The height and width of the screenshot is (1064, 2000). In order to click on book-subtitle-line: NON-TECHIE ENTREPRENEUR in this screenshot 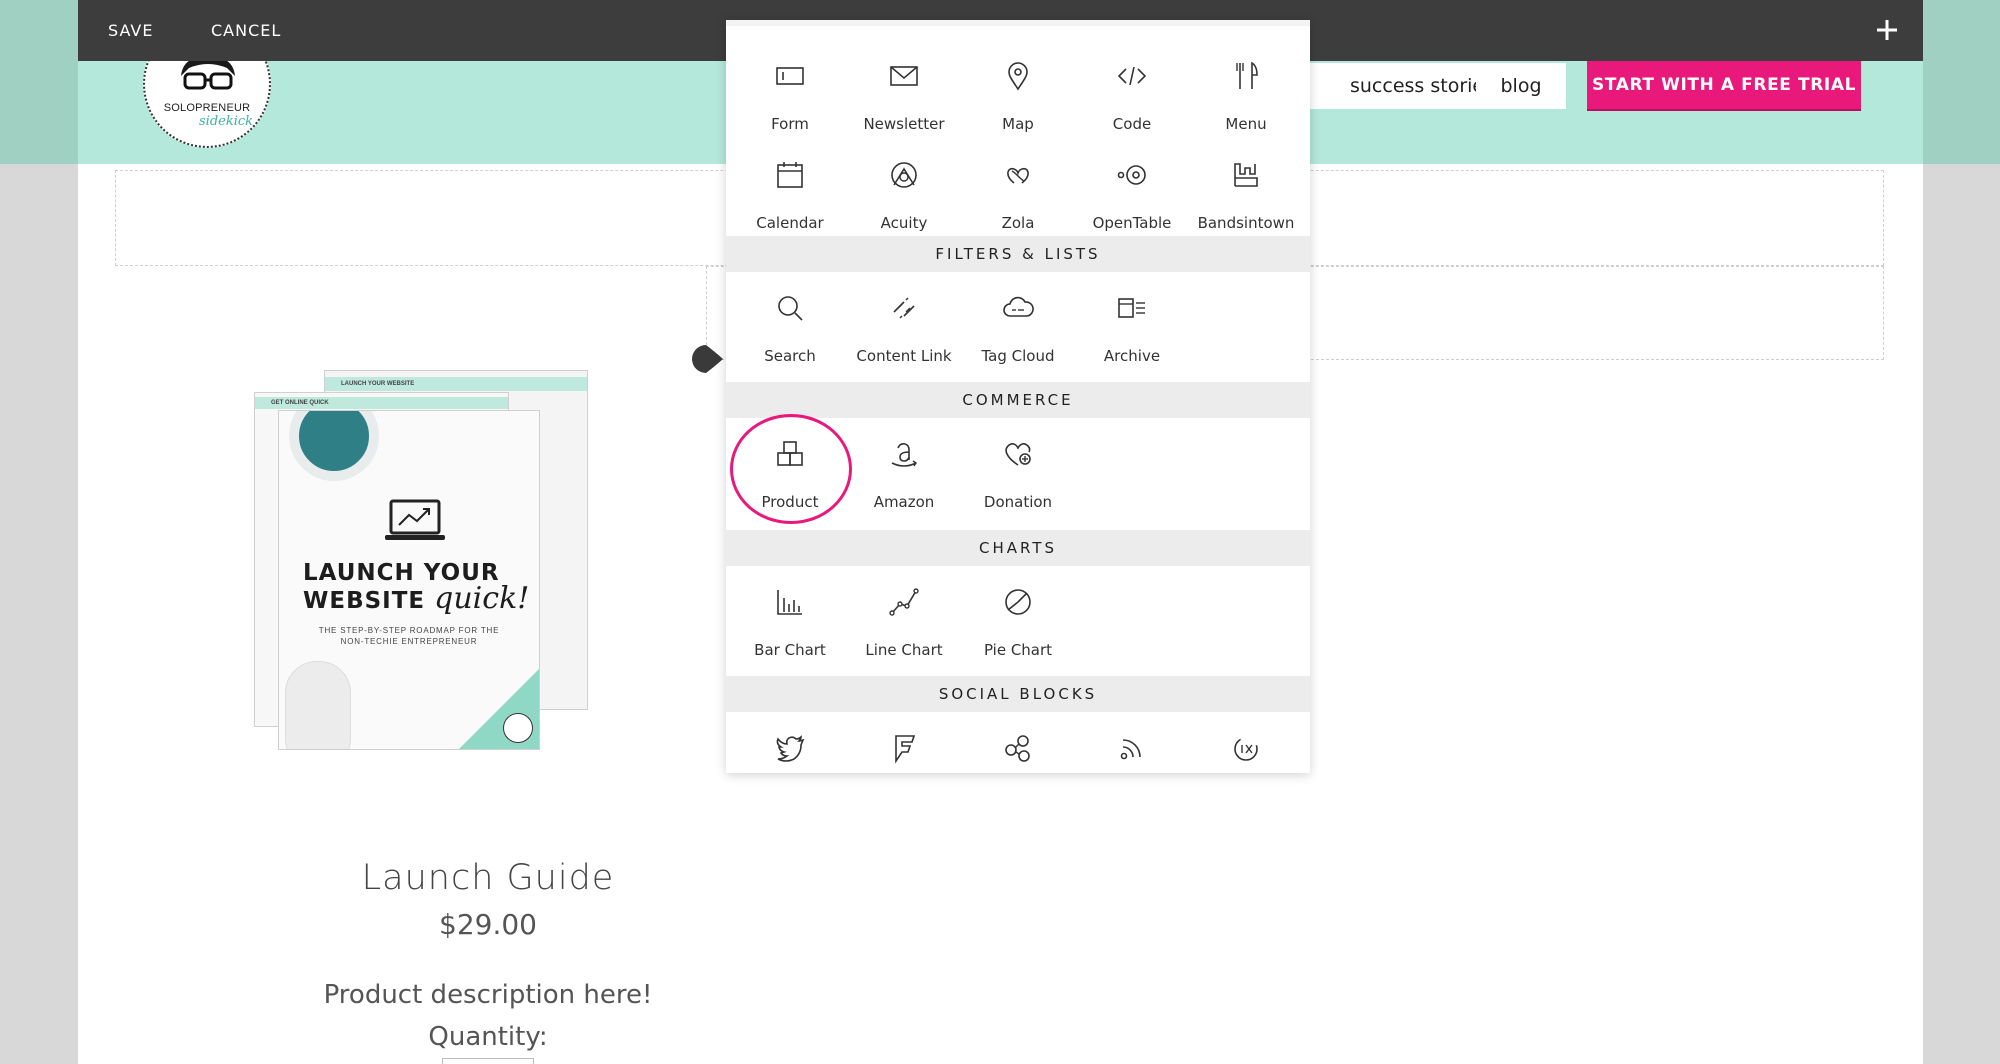, I will do `click(409, 641)`.